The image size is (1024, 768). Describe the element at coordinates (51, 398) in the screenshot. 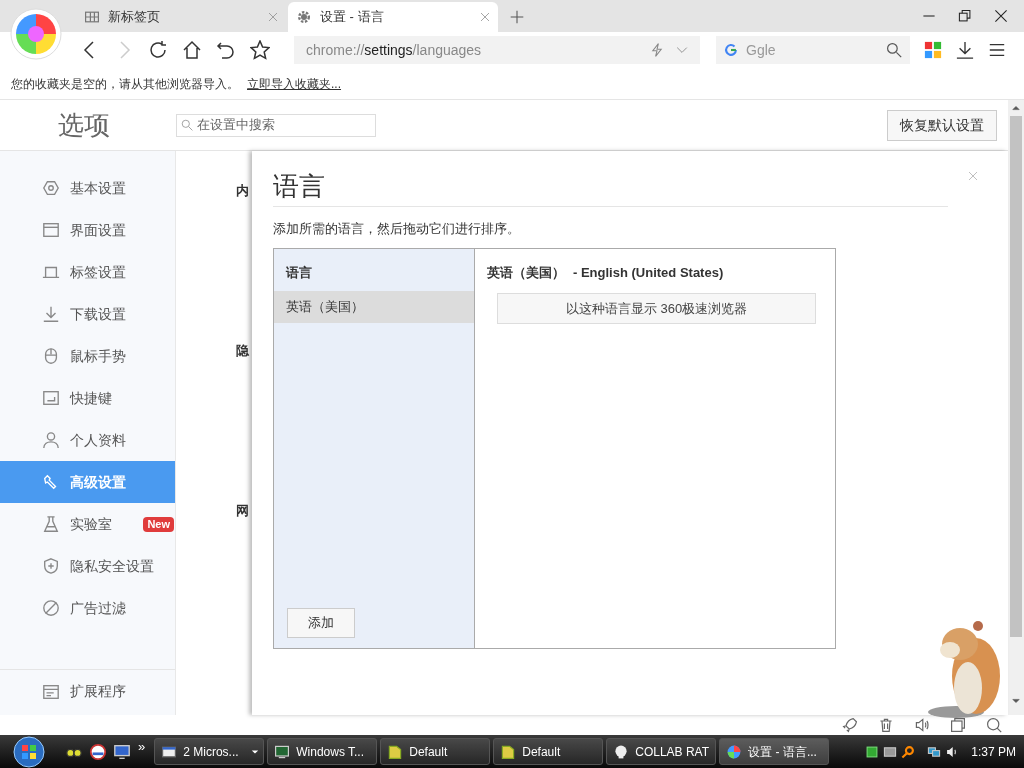

I see `keyboard-icon` at that location.